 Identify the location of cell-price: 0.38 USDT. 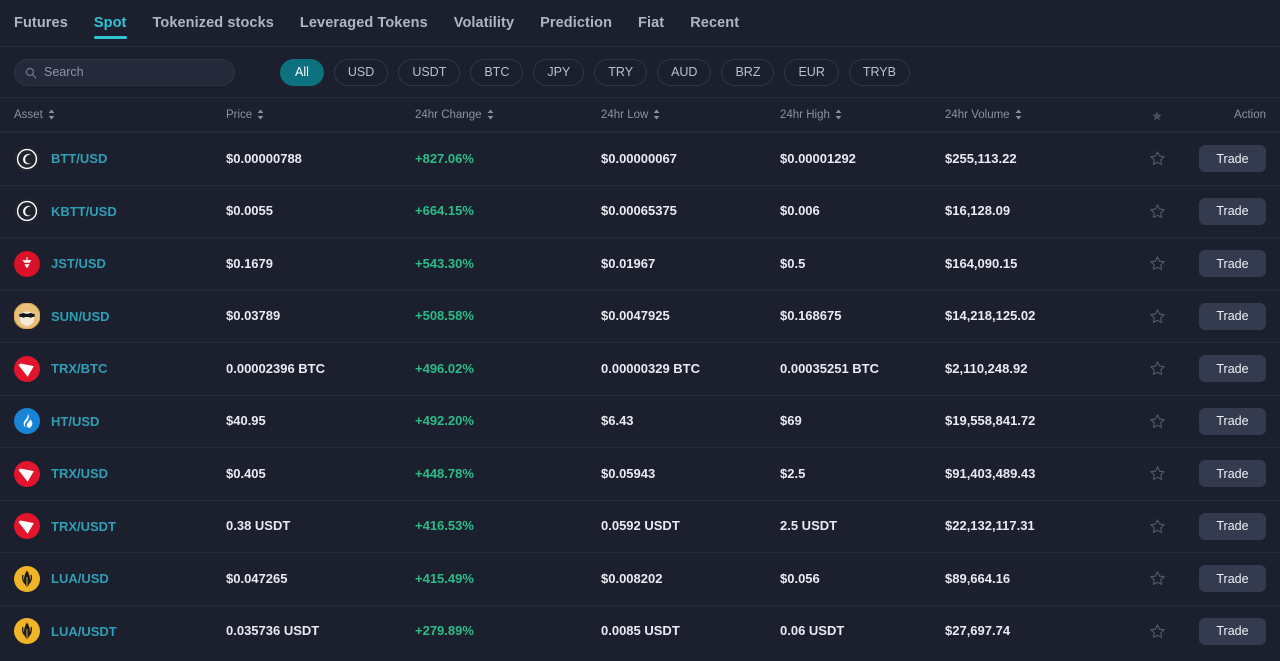
(258, 526).